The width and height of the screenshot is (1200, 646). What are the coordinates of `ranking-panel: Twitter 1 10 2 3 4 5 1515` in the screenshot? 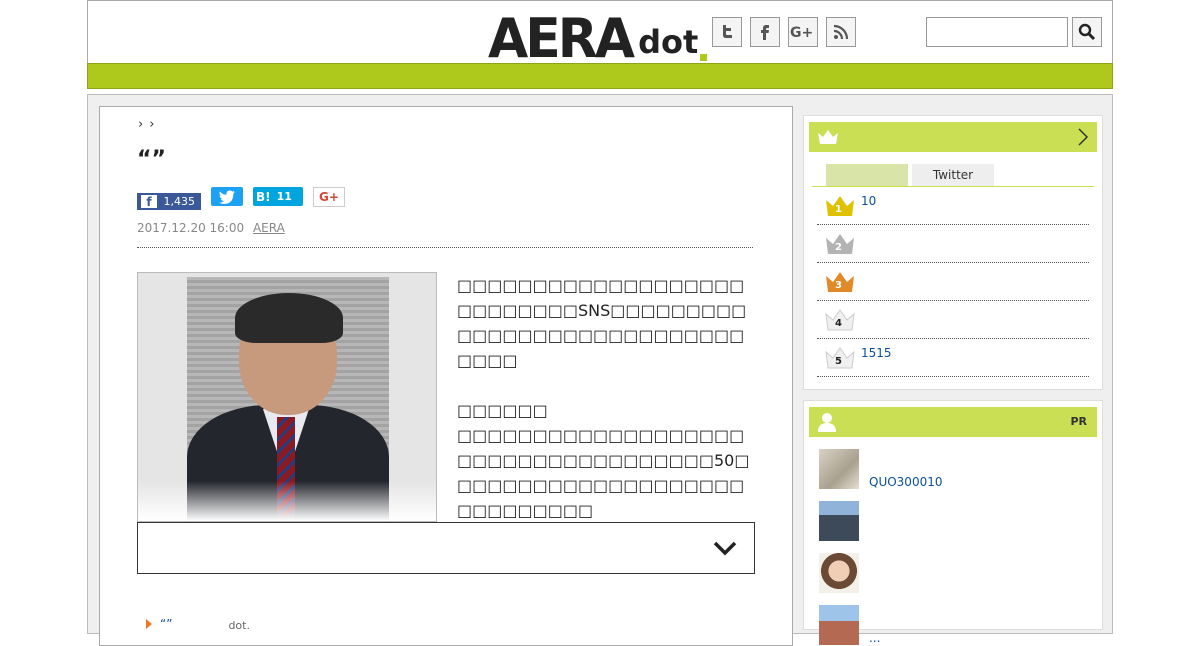 It's located at (953, 252).